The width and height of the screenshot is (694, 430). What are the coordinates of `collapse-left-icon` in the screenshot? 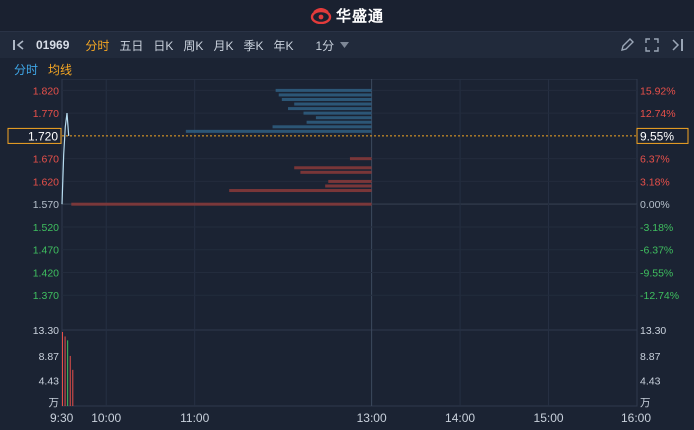 It's located at (18, 45).